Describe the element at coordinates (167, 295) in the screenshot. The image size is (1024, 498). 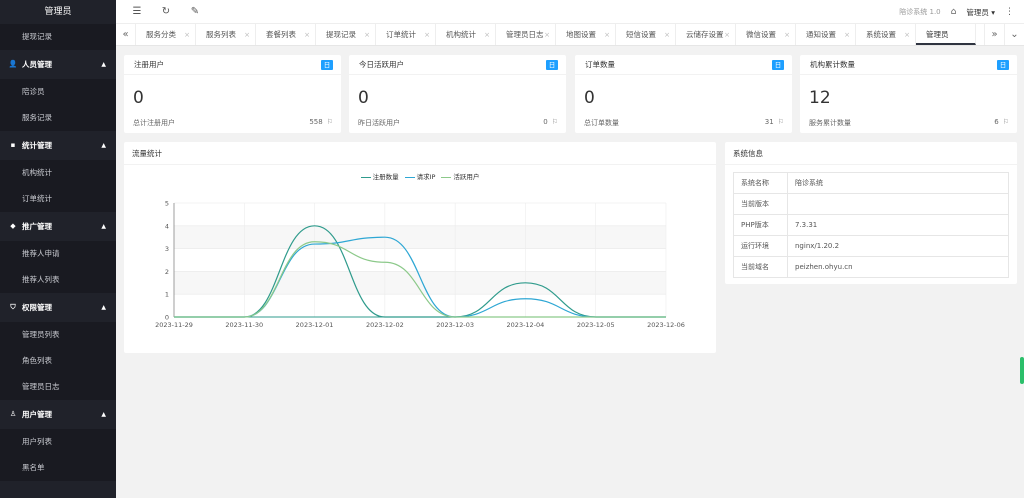
I see `y-tick-label: 1` at that location.